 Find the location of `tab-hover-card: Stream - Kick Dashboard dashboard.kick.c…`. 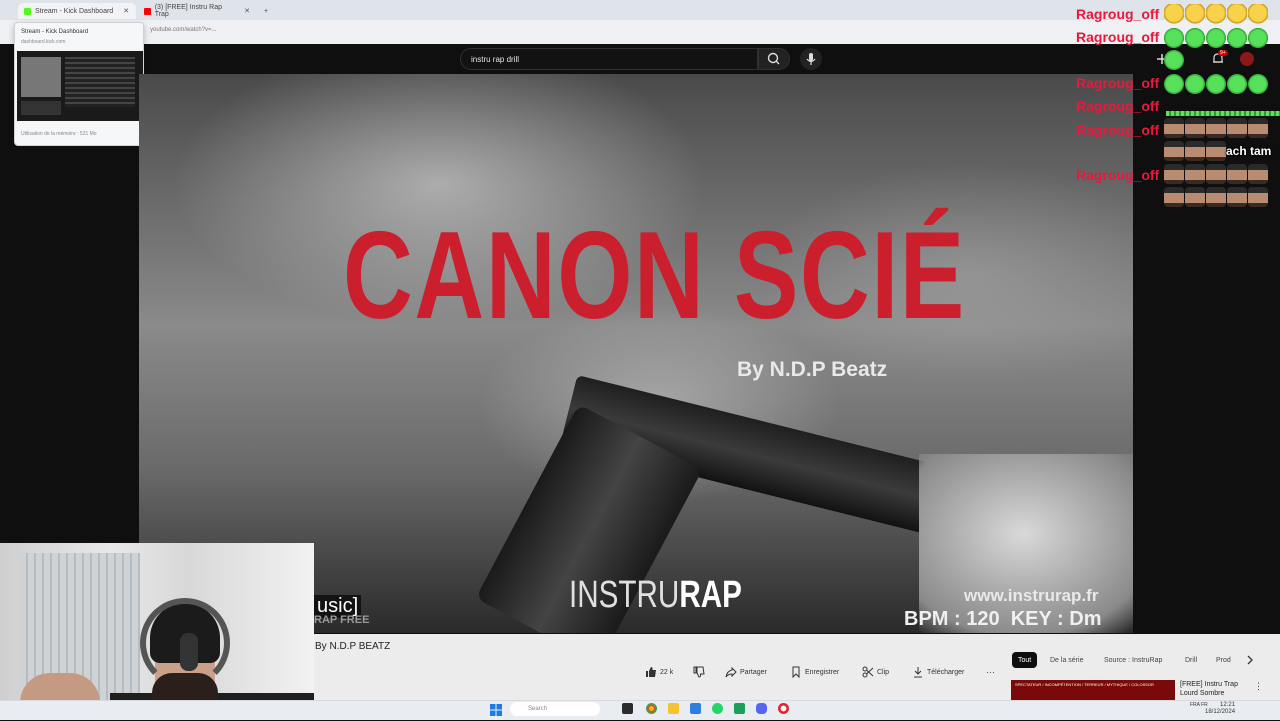

tab-hover-card: Stream - Kick Dashboard dashboard.kick.c… is located at coordinates (79, 84).